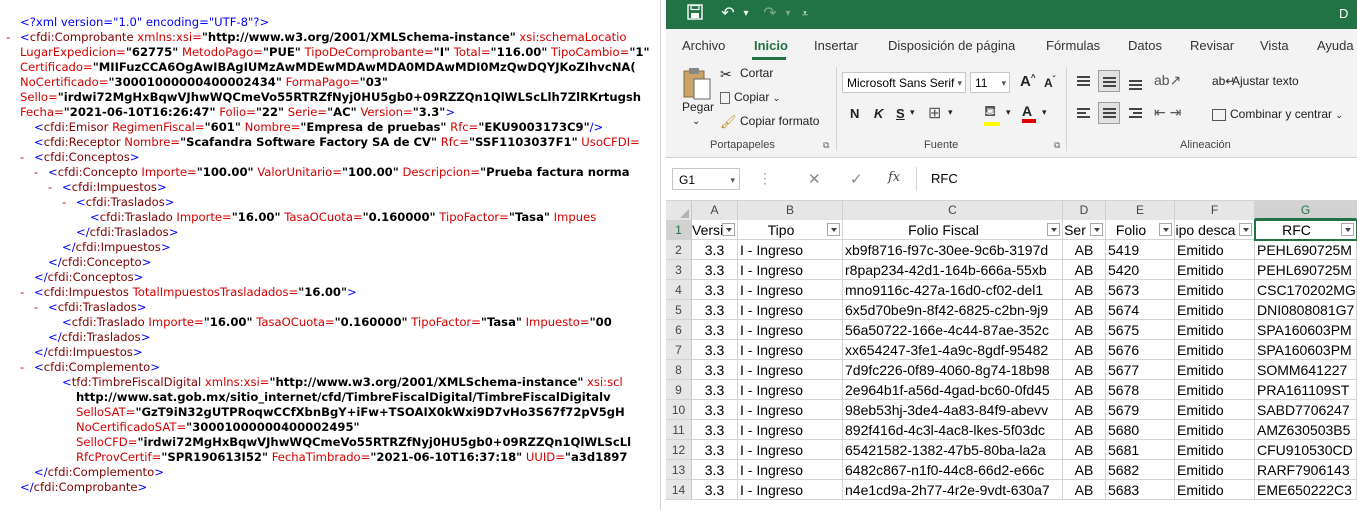 The width and height of the screenshot is (1357, 510). I want to click on table-cell: 6x5d70be9n-8f42-6825-c2bn-9j9, so click(953, 310).